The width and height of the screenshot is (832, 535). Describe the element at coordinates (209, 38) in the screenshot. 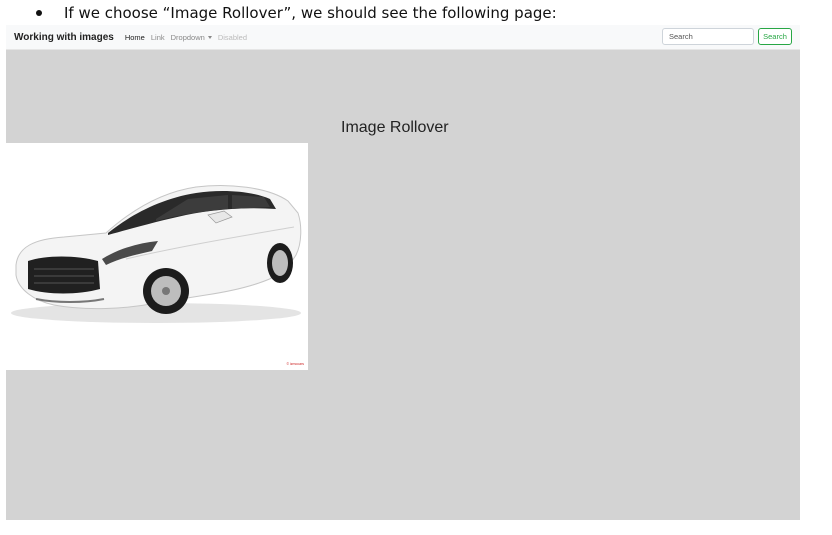

I see `caret-down-icon` at that location.